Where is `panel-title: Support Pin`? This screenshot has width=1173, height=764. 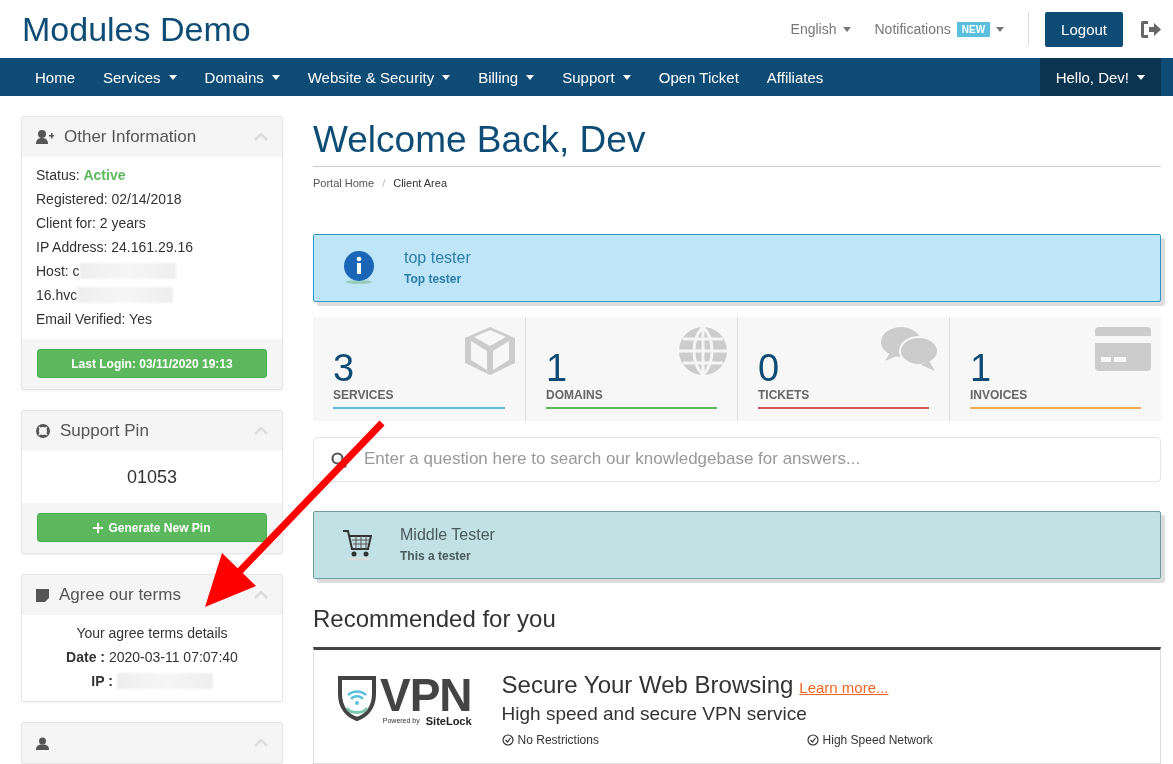 panel-title: Support Pin is located at coordinates (105, 431).